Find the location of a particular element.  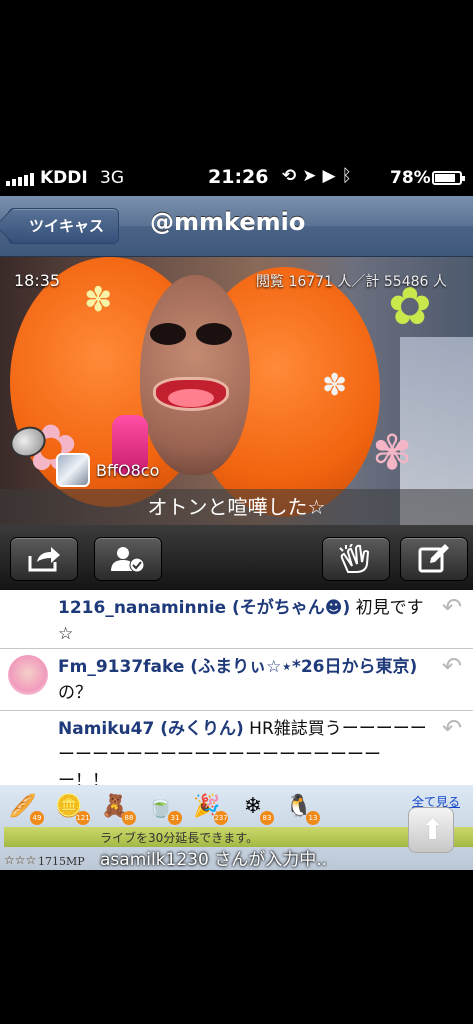

typing-indicator: asamilk1230 さんが入力中.. is located at coordinates (214, 860).